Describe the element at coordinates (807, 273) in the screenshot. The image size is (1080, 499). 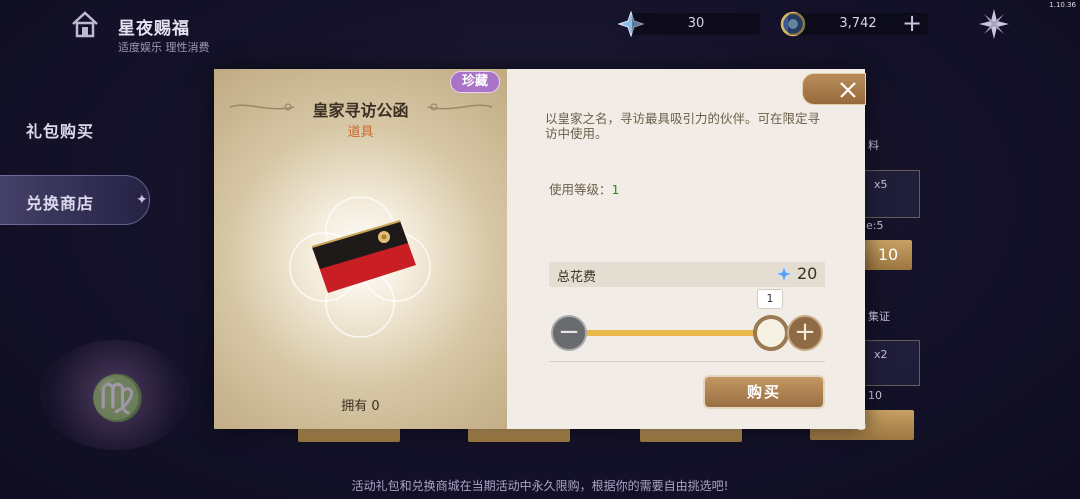
I see `total-cost-value: 20` at that location.